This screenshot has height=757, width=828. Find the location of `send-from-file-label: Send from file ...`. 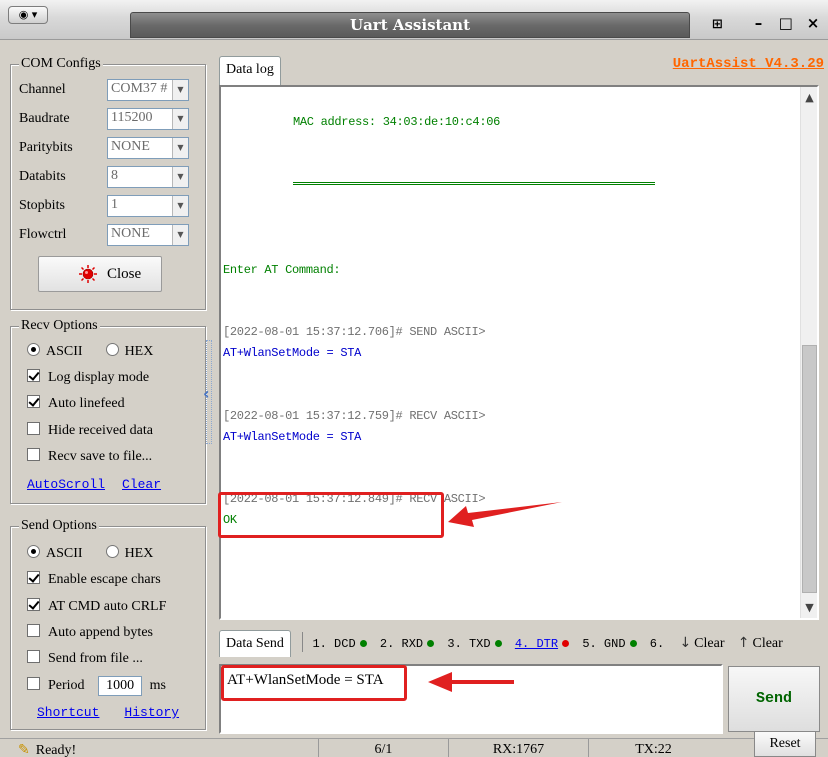

send-from-file-label: Send from file ... is located at coordinates (95, 658).